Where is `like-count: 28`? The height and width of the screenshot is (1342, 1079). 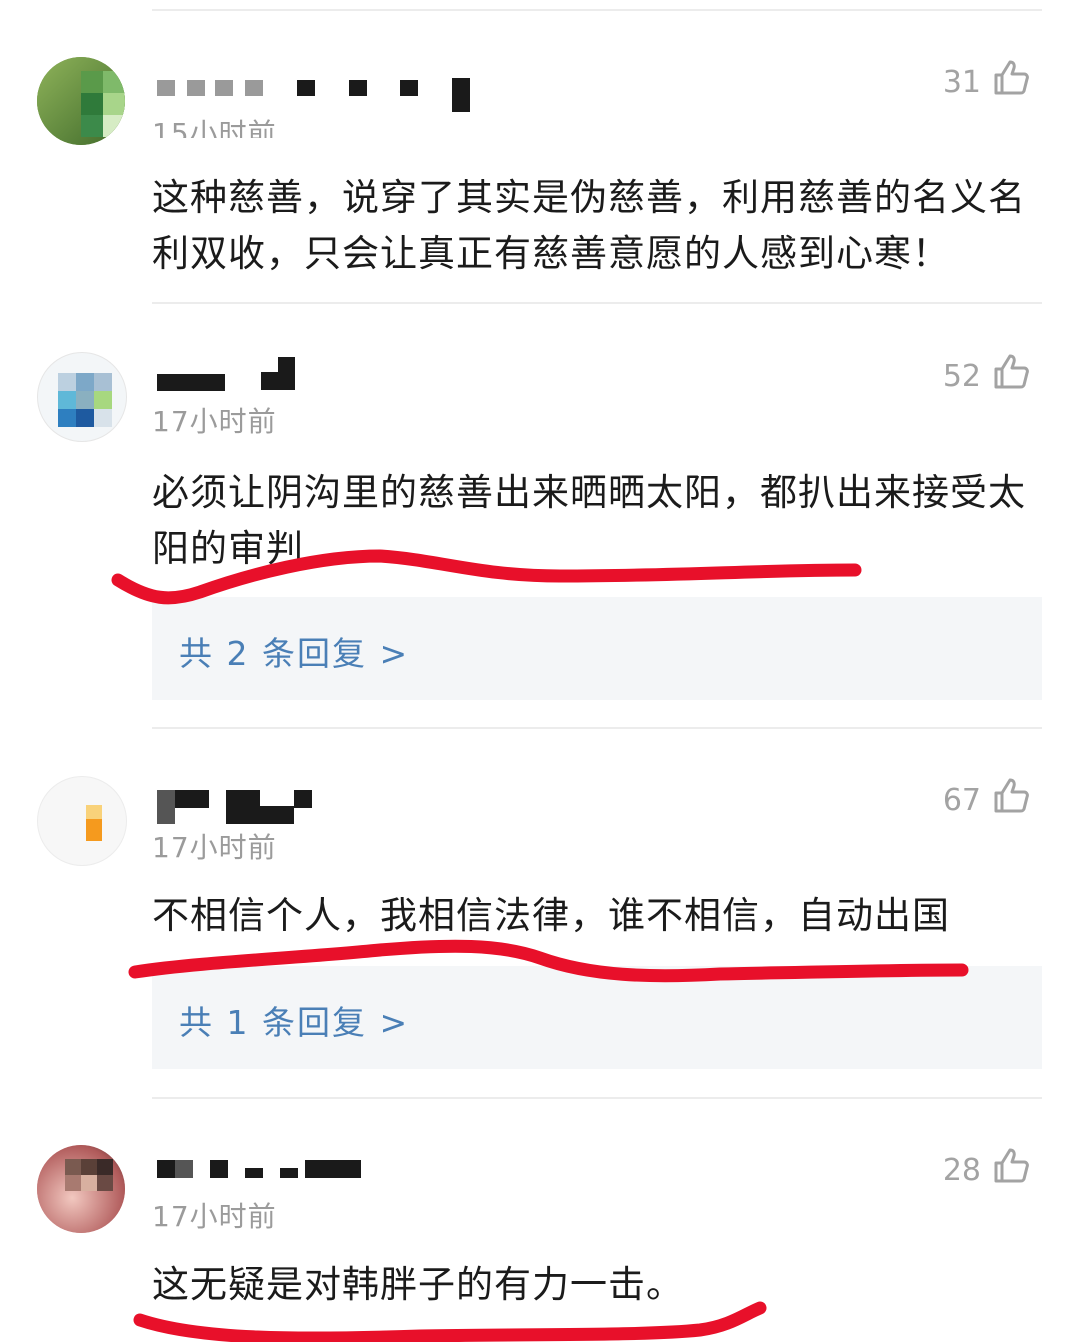
like-count: 28 is located at coordinates (961, 1170).